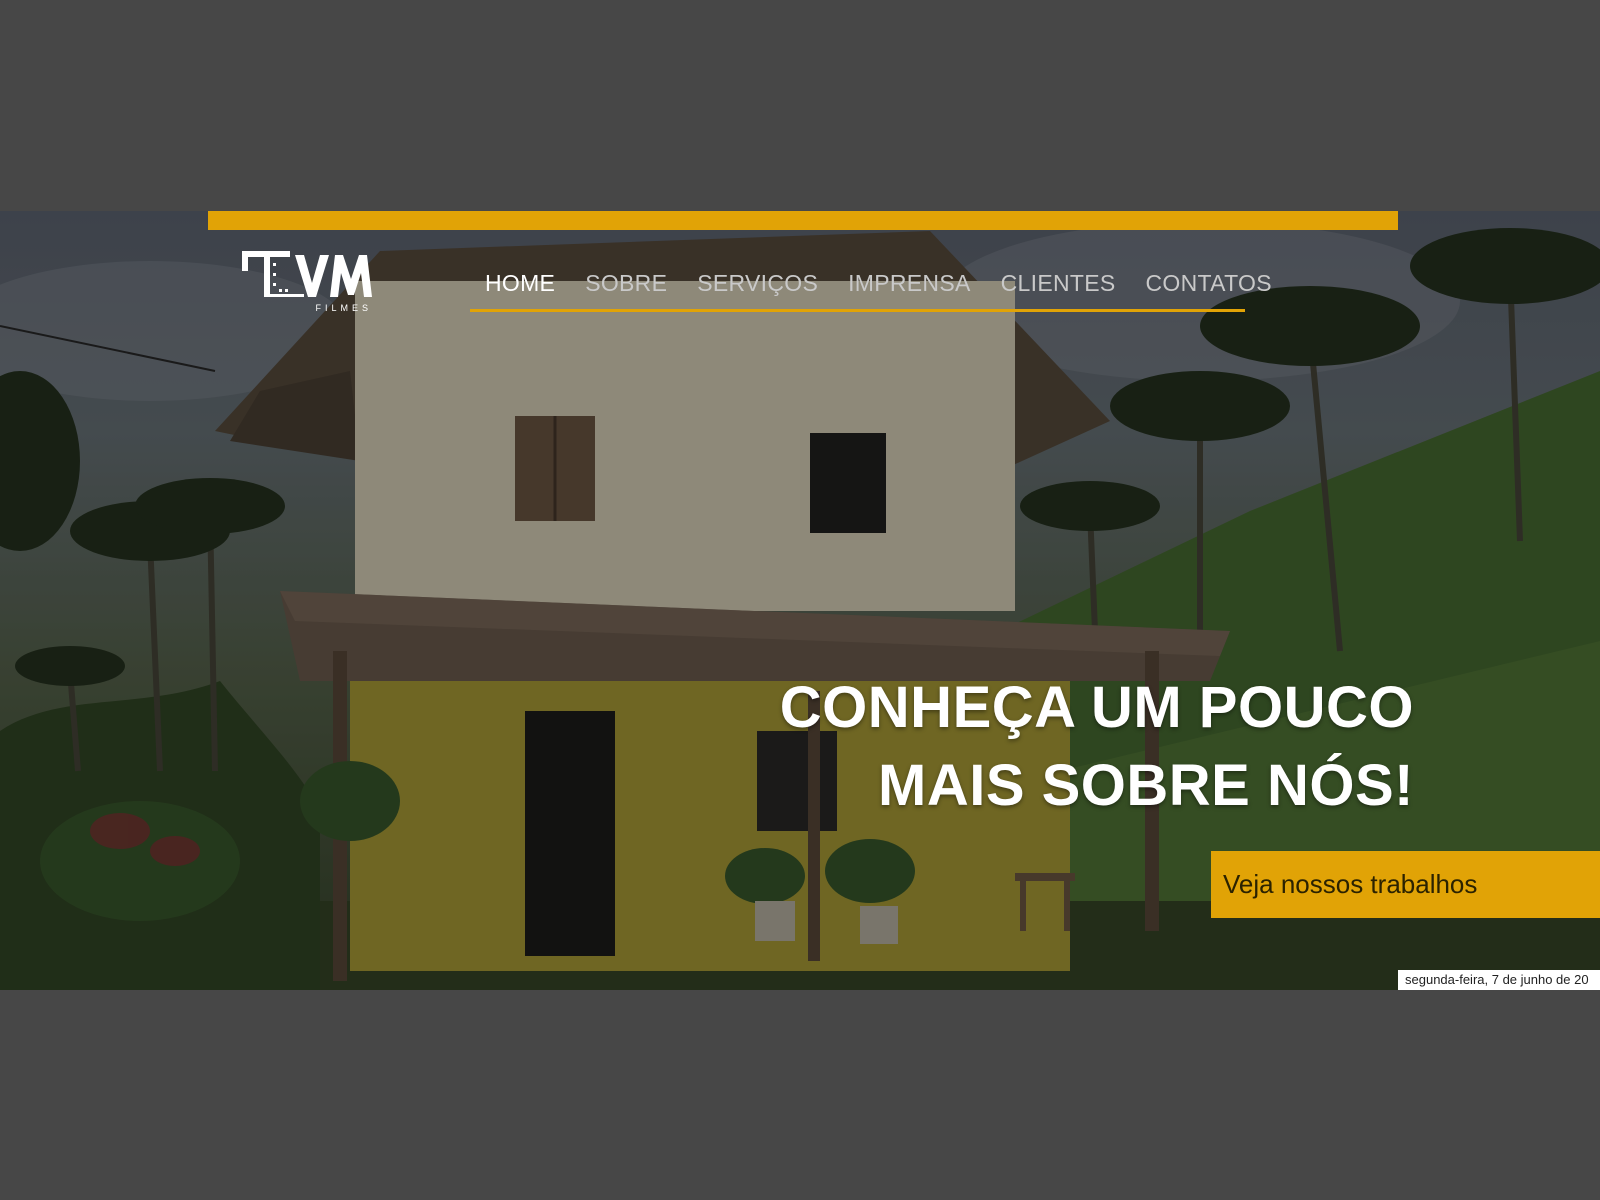  I want to click on nav-home: HOME, so click(520, 283).